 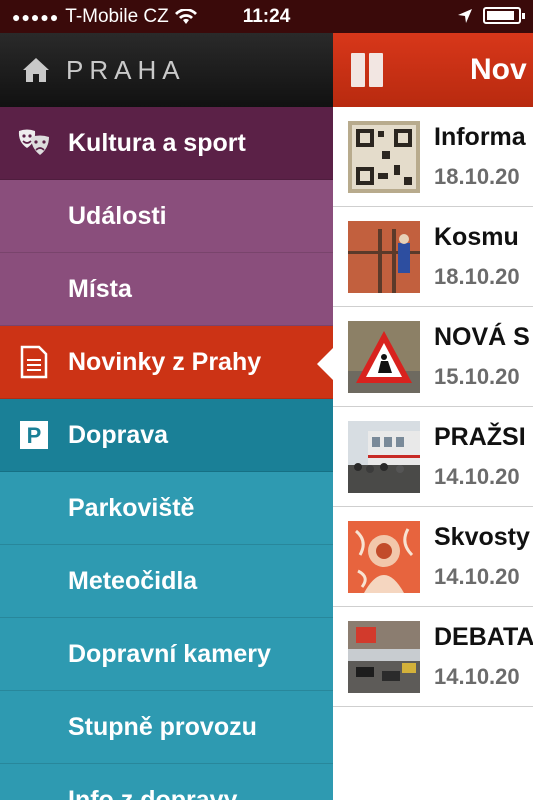 I want to click on sidebar-item-novinky-z-prahy: Novinky z Prahy, so click(x=166, y=362).